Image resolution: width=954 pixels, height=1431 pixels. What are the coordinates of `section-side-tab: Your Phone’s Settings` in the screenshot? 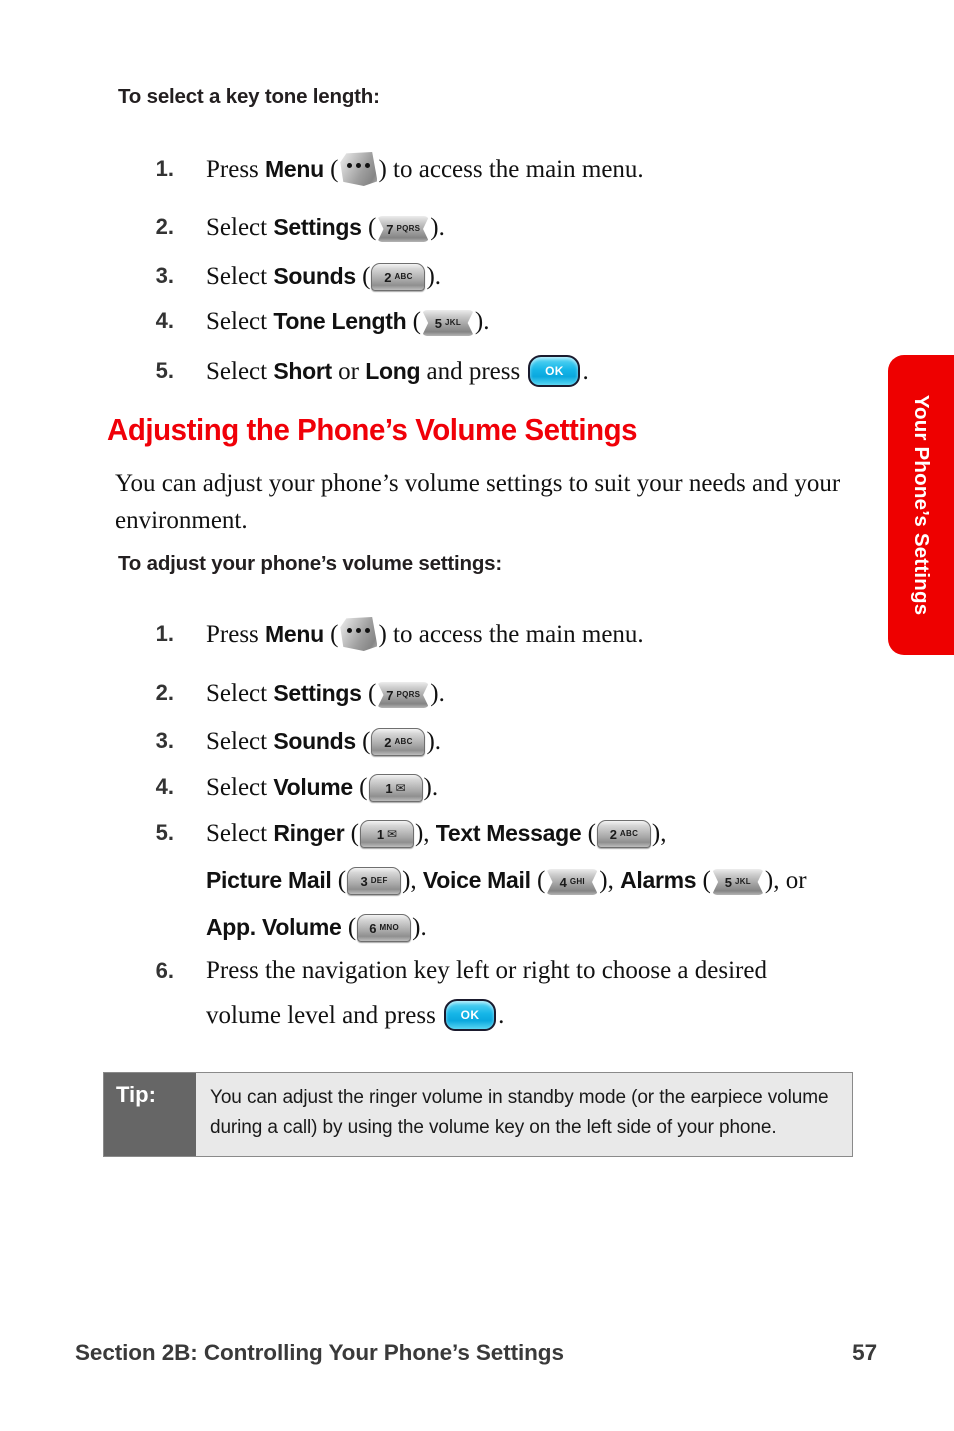 It's located at (921, 505).